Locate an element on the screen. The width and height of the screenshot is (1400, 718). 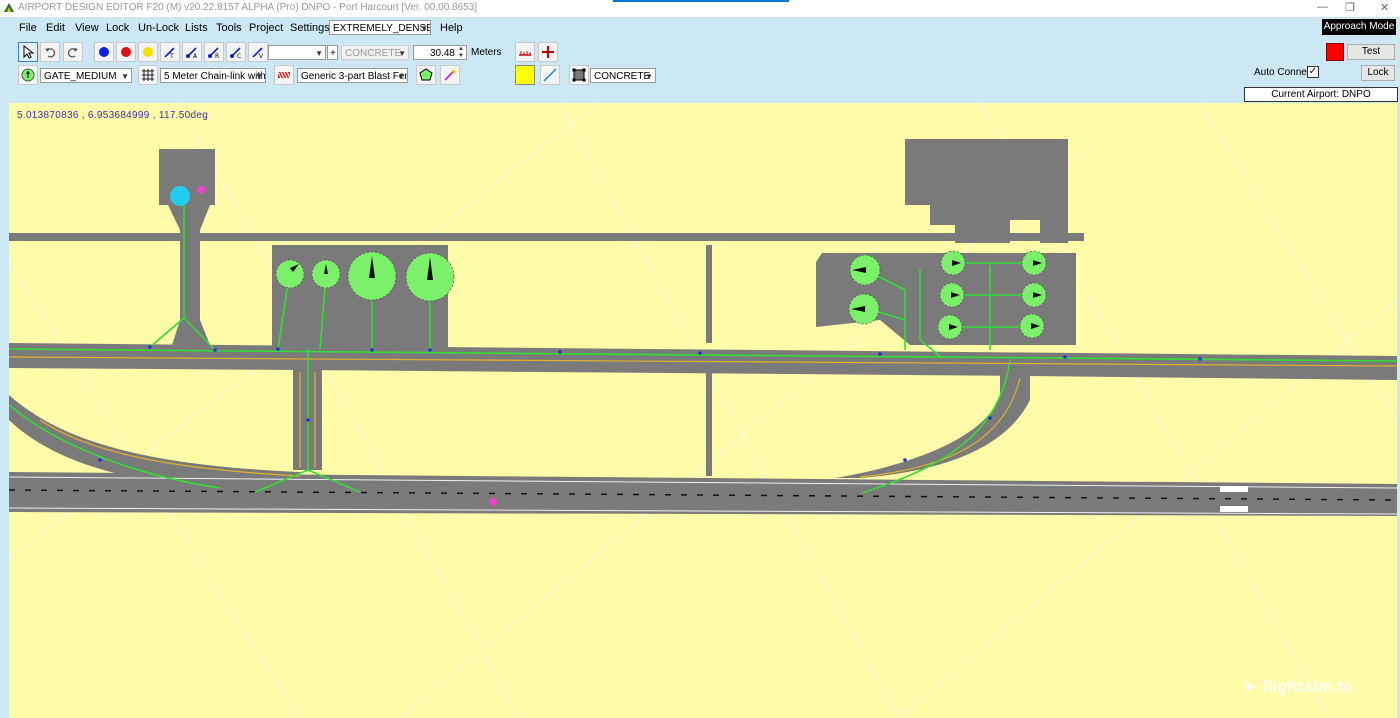
measure-button is located at coordinates (525, 52).